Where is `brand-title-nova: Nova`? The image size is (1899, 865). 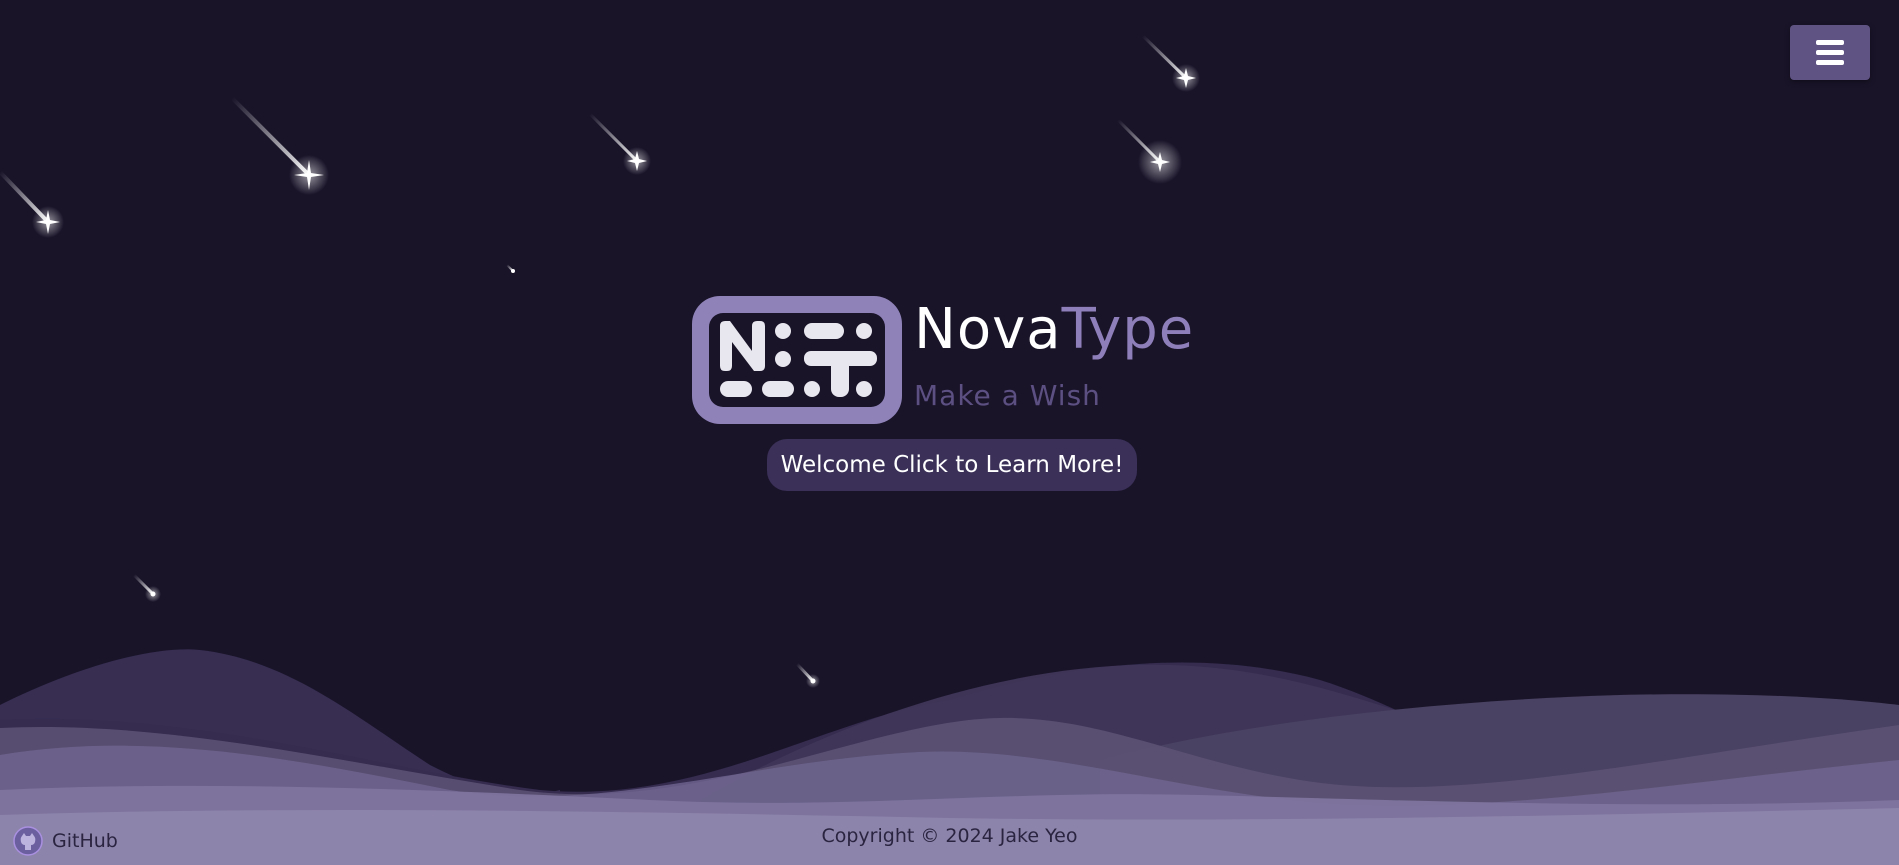 brand-title-nova: Nova is located at coordinates (988, 329).